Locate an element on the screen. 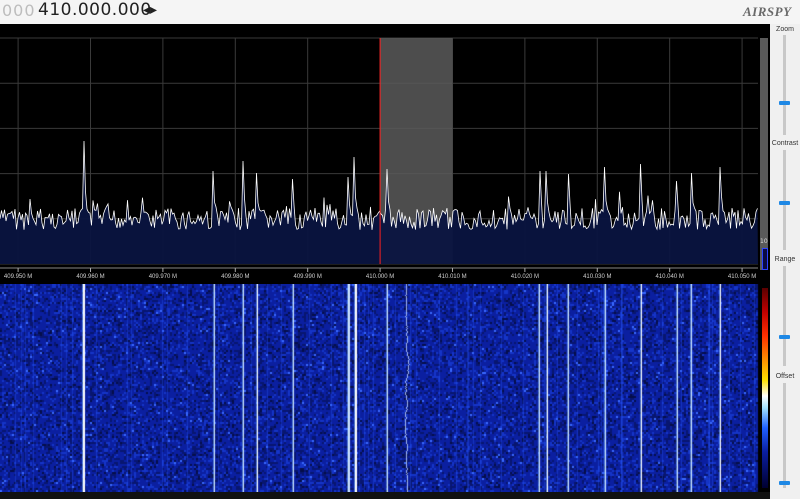 The height and width of the screenshot is (499, 800). x-axis-tick-label: 410.030 M is located at coordinates (597, 277).